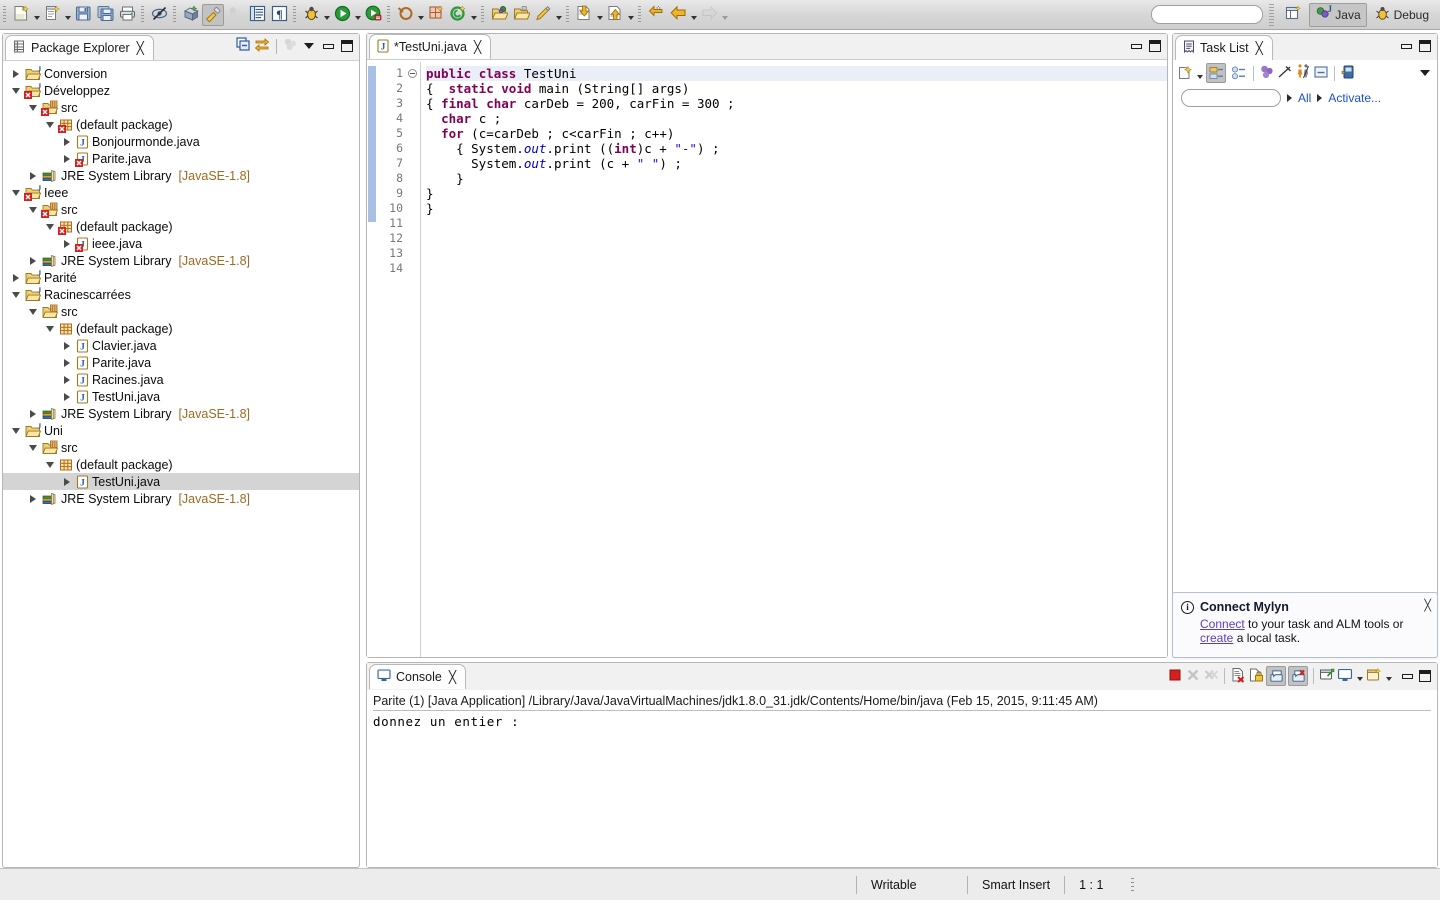 The image size is (1440, 900). Describe the element at coordinates (279, 15) in the screenshot. I see `paragraph-button: ¶` at that location.